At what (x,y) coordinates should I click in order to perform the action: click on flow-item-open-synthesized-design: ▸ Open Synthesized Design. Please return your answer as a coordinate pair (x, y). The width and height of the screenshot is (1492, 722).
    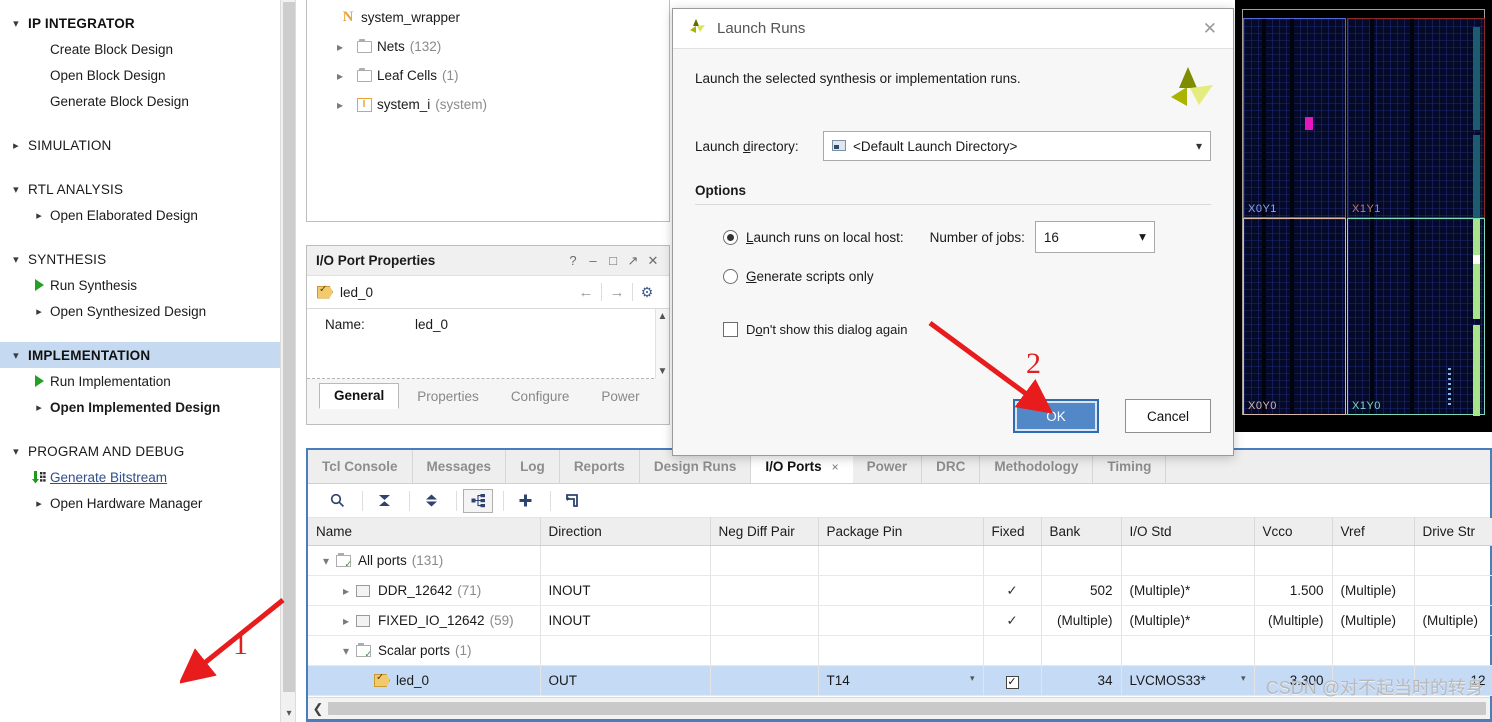
    Looking at the image, I should click on (140, 311).